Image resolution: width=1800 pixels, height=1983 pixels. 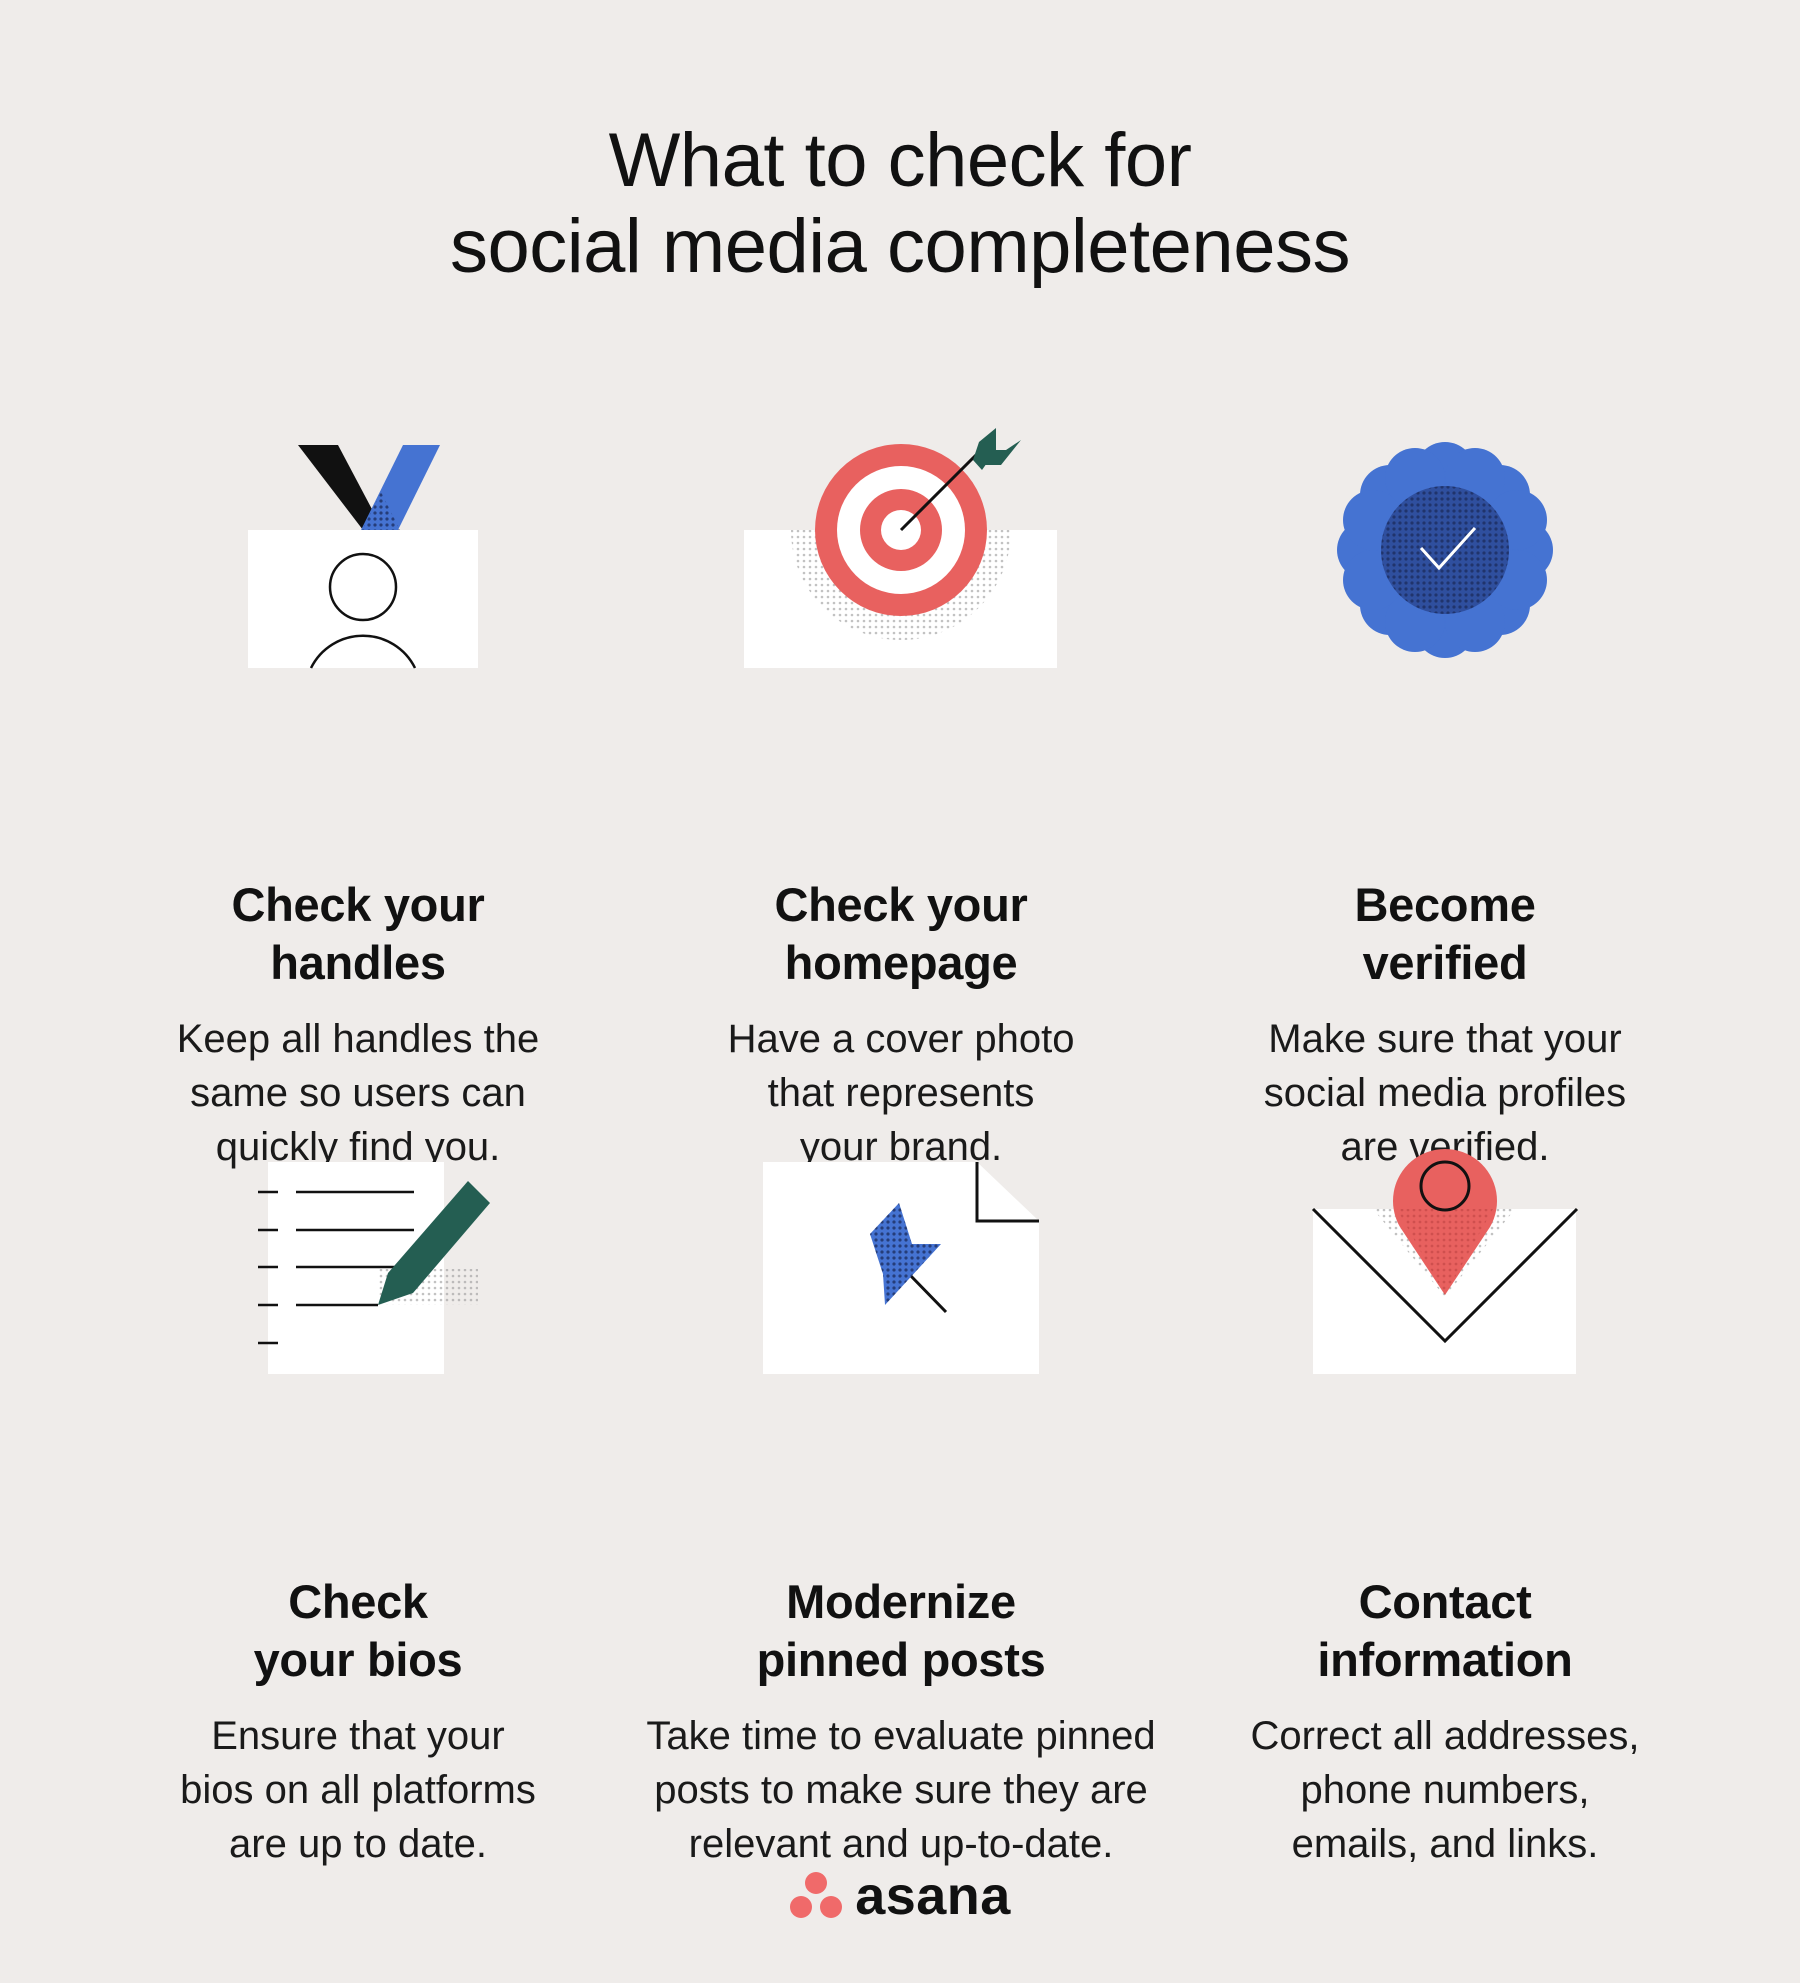 What do you see at coordinates (358, 1247) in the screenshot?
I see `document-pencil-icon` at bounding box center [358, 1247].